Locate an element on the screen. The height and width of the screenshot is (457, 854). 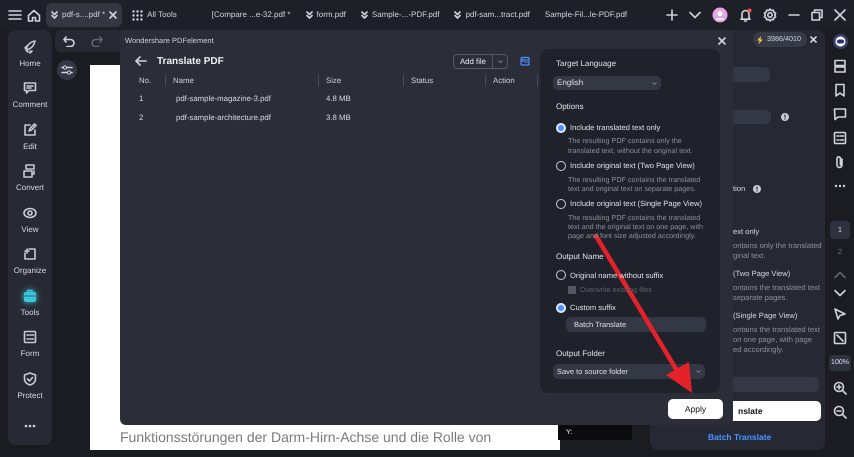
tab: [Compare ...e-32.pdf * is located at coordinates (251, 15).